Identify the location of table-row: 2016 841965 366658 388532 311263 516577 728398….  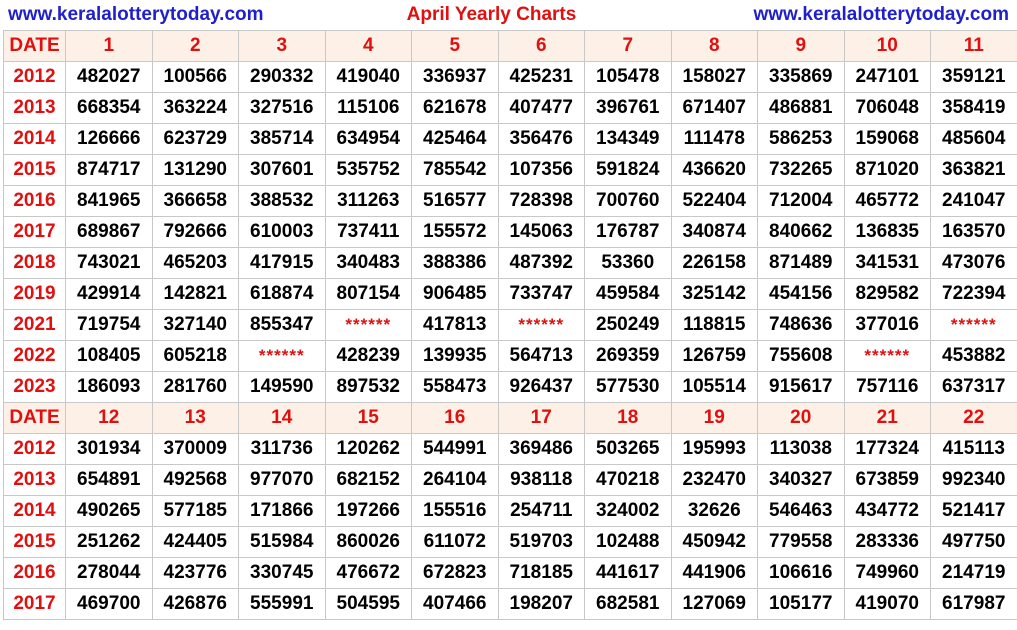
(510, 201).